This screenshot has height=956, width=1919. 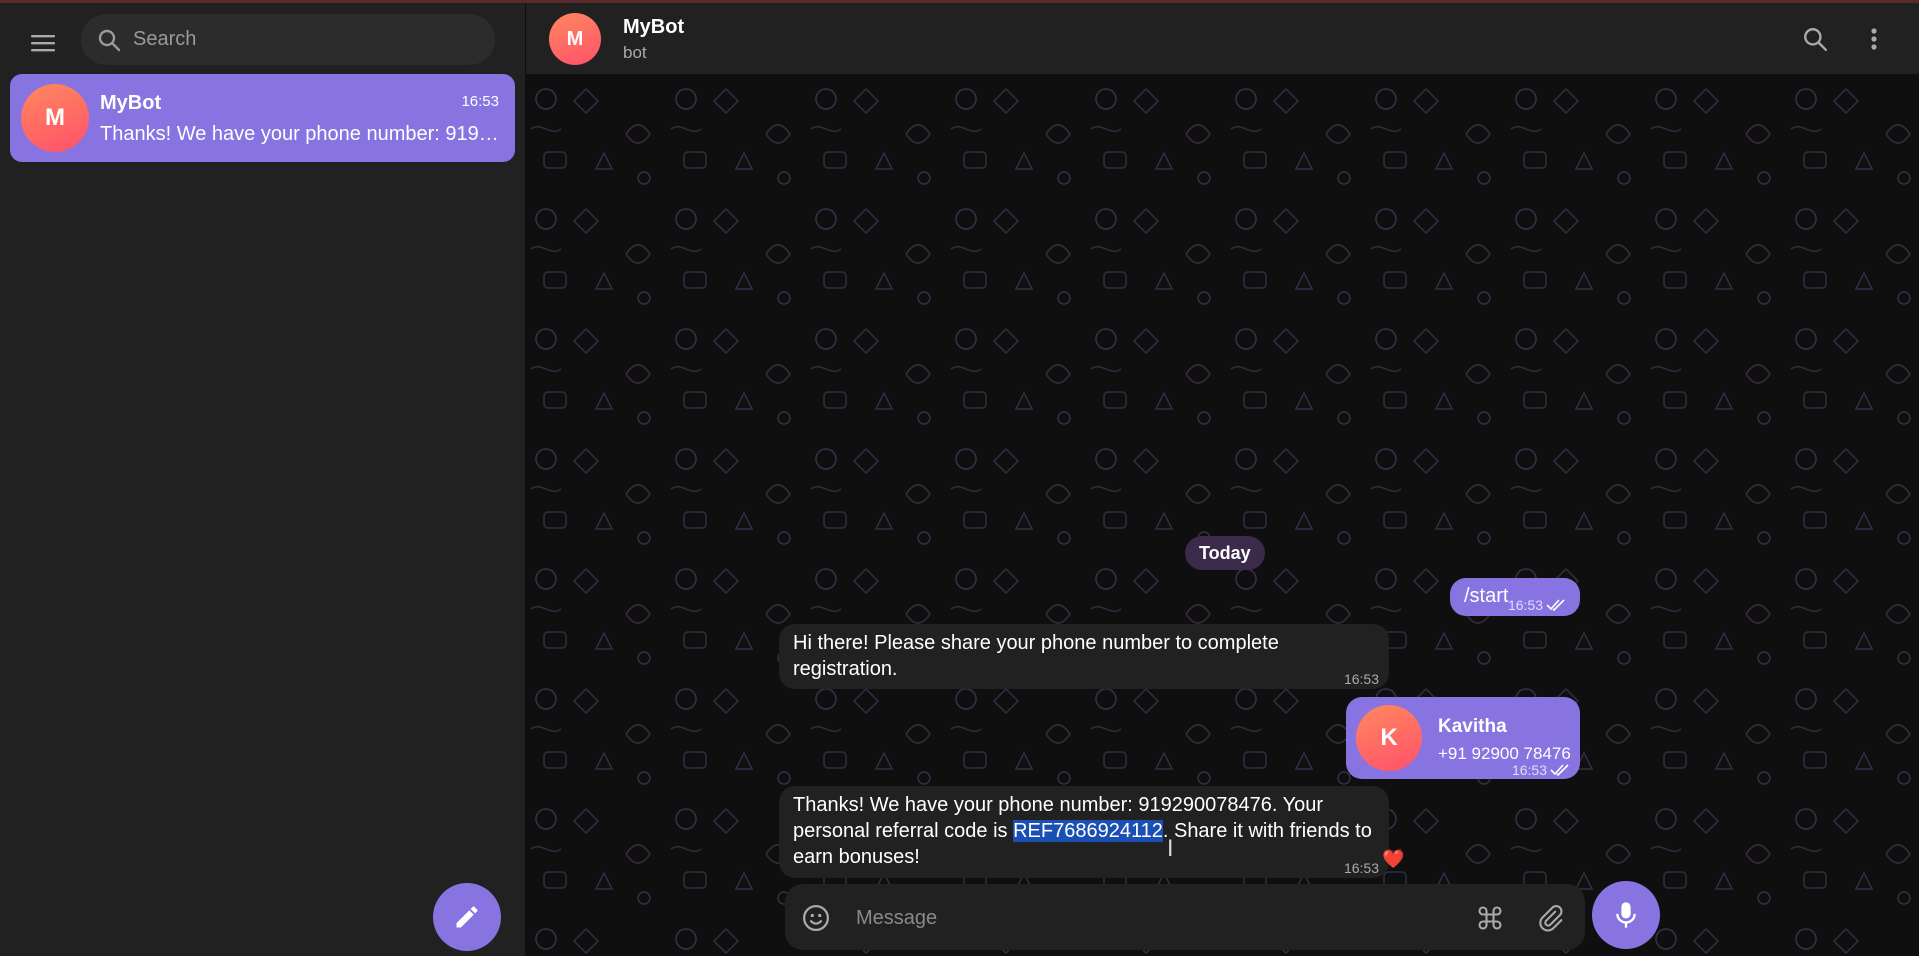 What do you see at coordinates (298, 39) in the screenshot?
I see `search-input` at bounding box center [298, 39].